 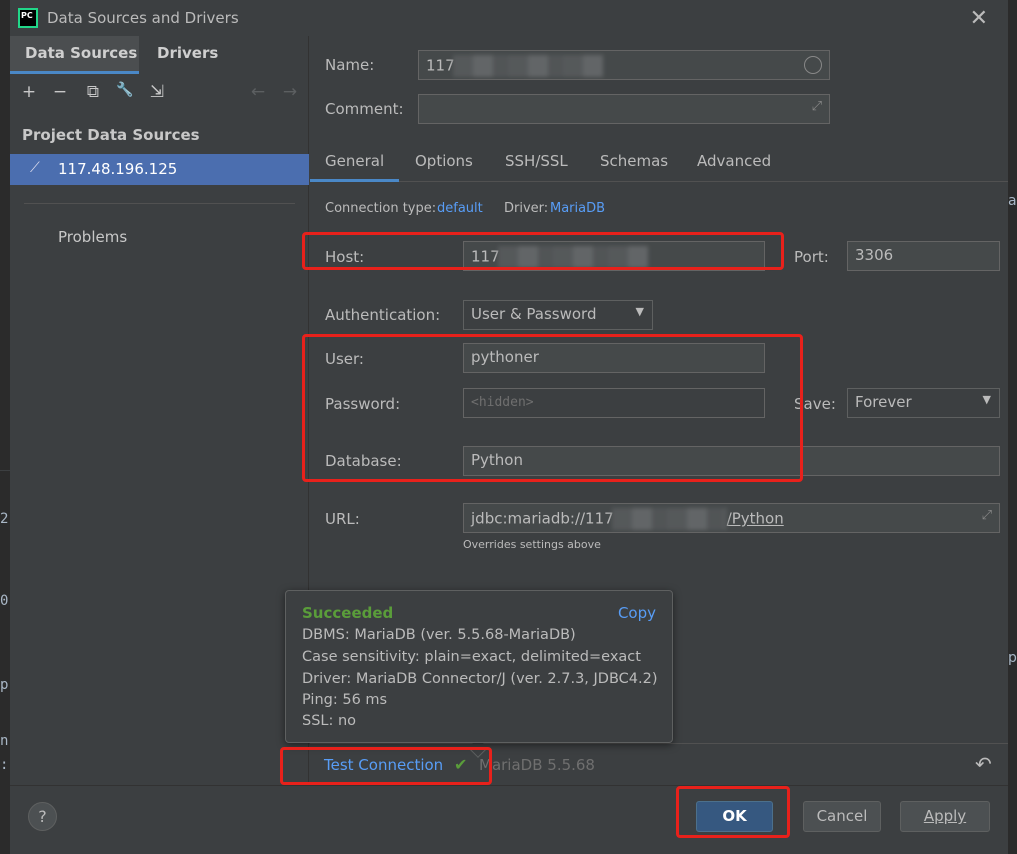 I want to click on pycharm-icon: PC, so click(x=28, y=18).